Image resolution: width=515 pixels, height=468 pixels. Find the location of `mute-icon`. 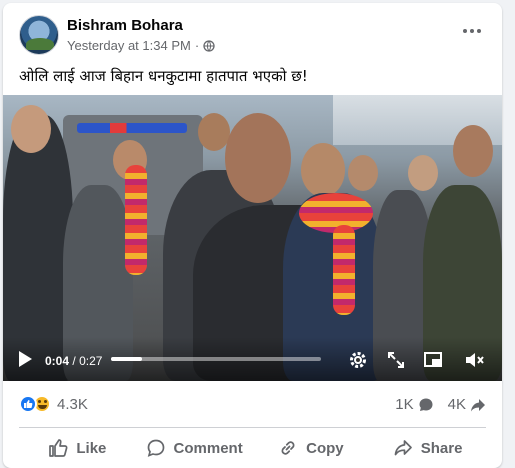

mute-icon is located at coordinates (474, 360).